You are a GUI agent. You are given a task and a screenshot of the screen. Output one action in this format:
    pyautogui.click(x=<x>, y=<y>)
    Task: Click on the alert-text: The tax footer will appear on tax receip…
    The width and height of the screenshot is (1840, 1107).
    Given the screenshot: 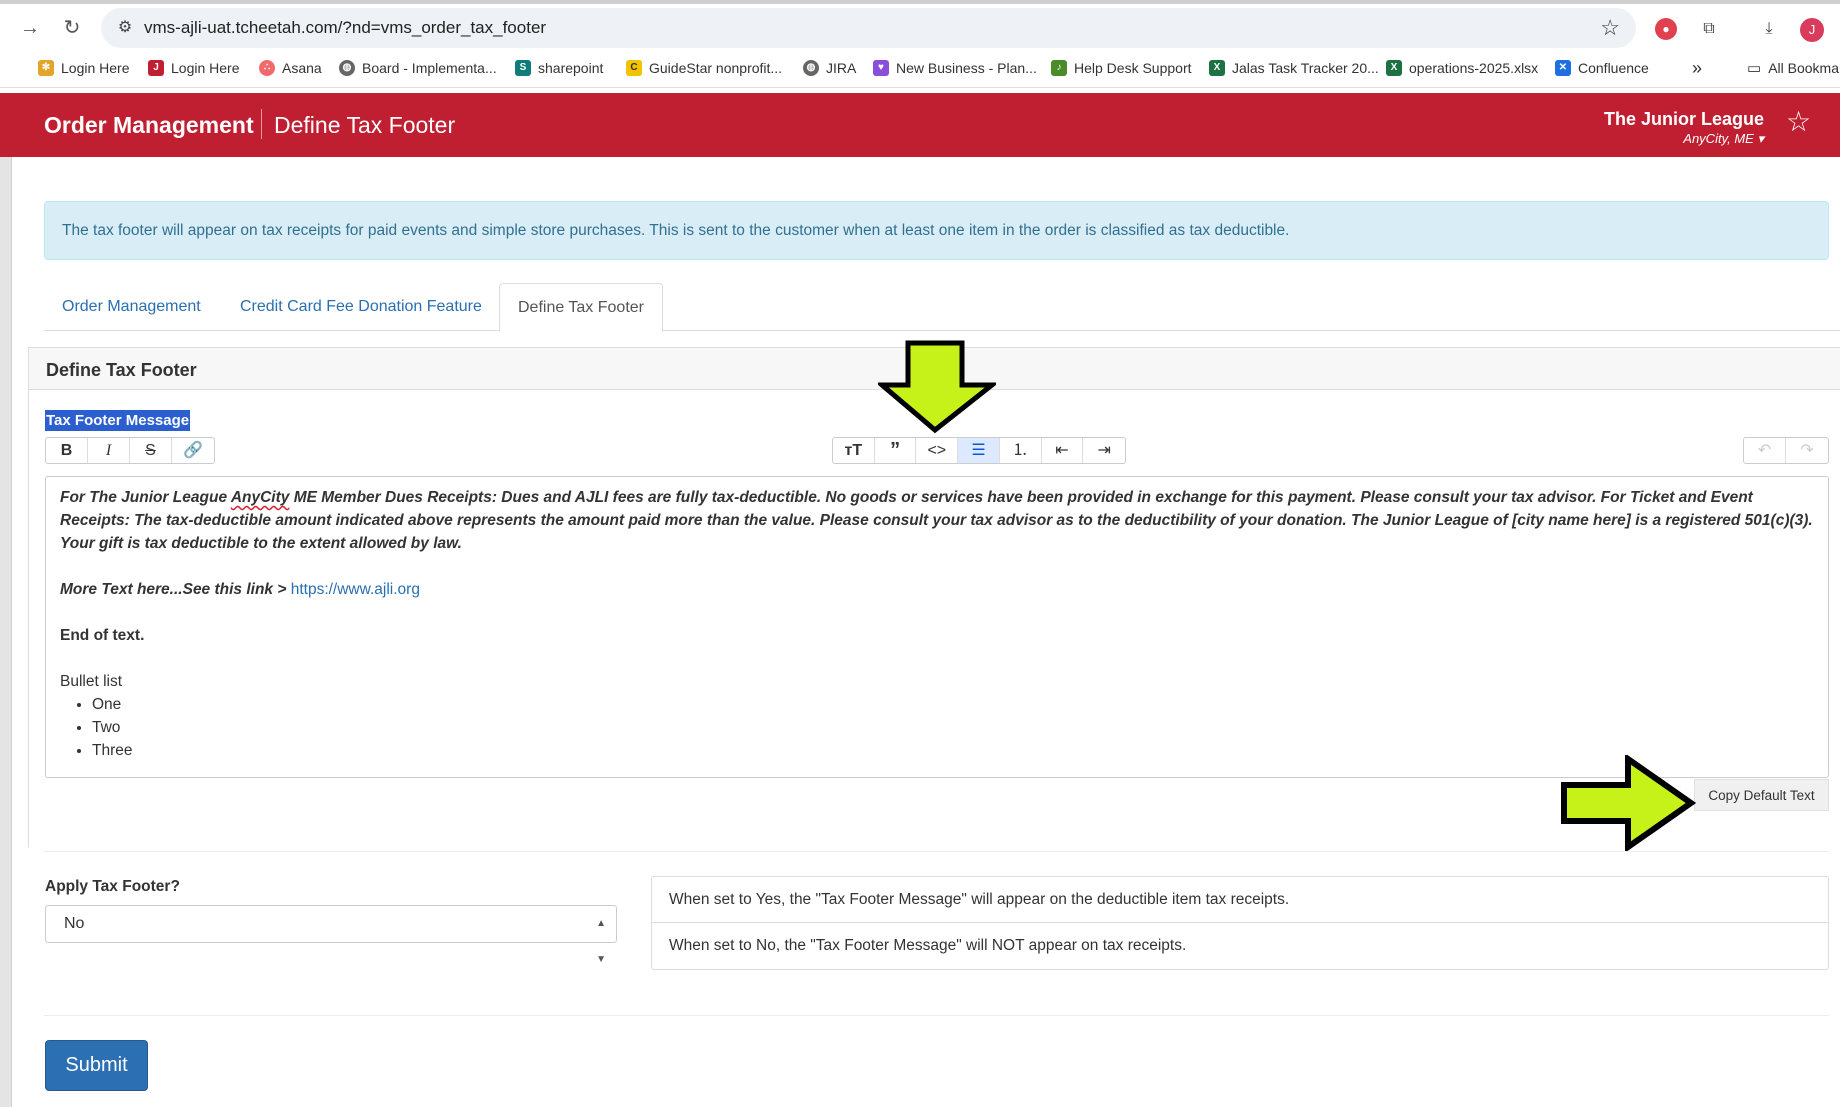 What is the action you would take?
    pyautogui.click(x=676, y=230)
    